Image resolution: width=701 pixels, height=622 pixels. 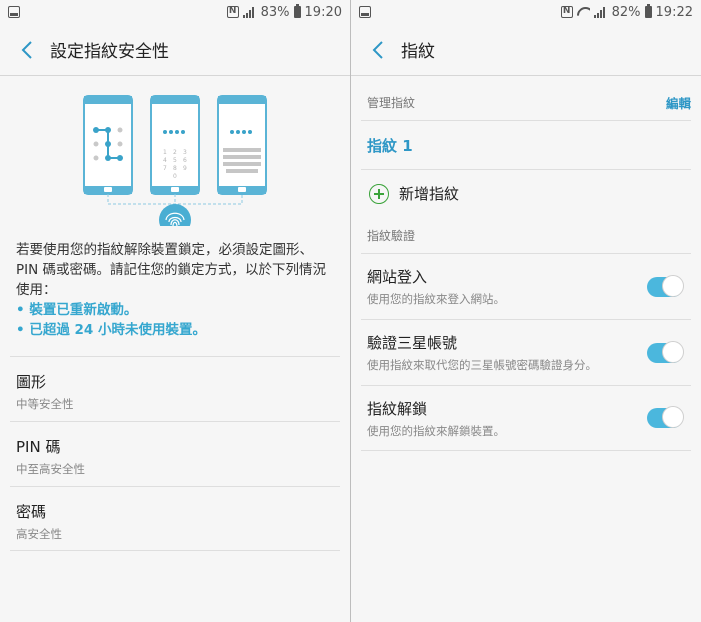 I want to click on edit-button: 編輯, so click(x=678, y=102).